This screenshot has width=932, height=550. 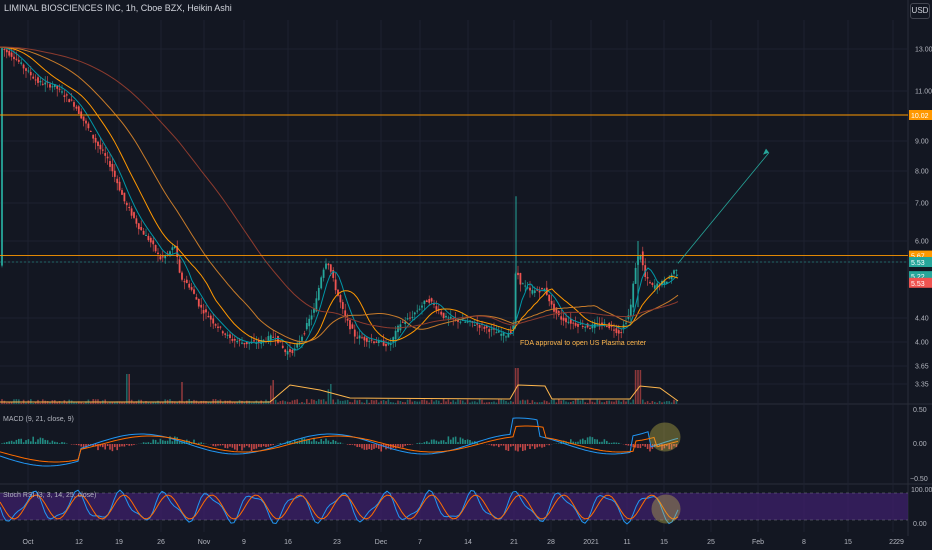 I want to click on time-axis-label: 16, so click(x=288, y=542).